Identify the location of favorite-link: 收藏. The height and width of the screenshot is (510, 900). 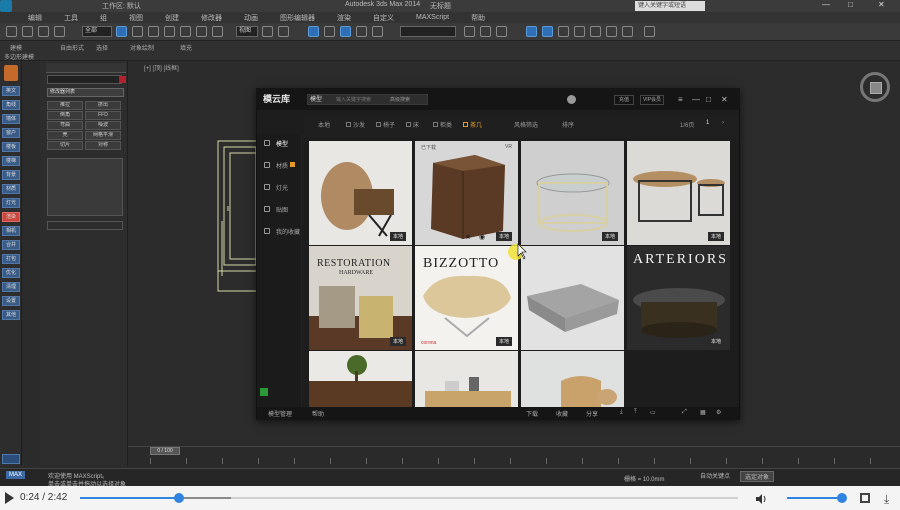
(562, 413).